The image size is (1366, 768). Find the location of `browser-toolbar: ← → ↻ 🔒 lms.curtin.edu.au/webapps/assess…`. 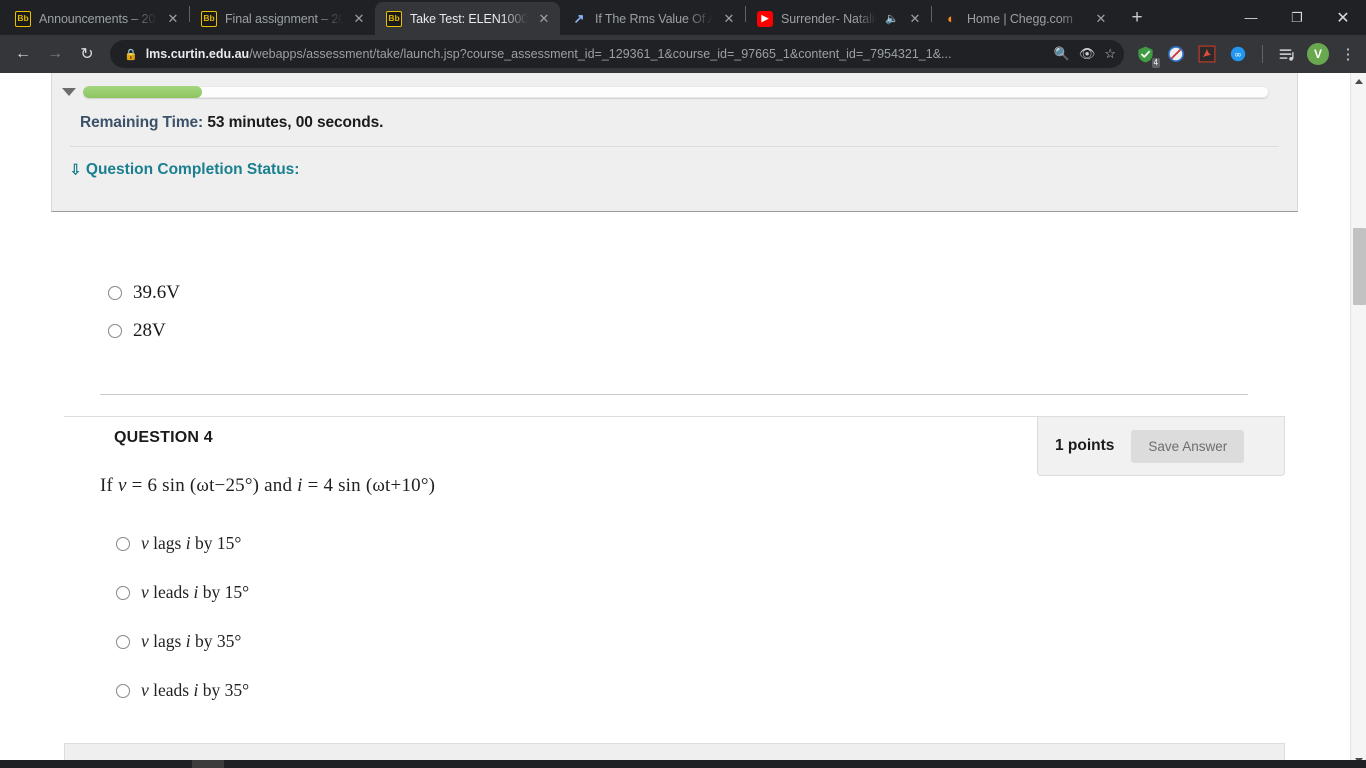

browser-toolbar: ← → ↻ 🔒 lms.curtin.edu.au/webapps/assess… is located at coordinates (683, 54).